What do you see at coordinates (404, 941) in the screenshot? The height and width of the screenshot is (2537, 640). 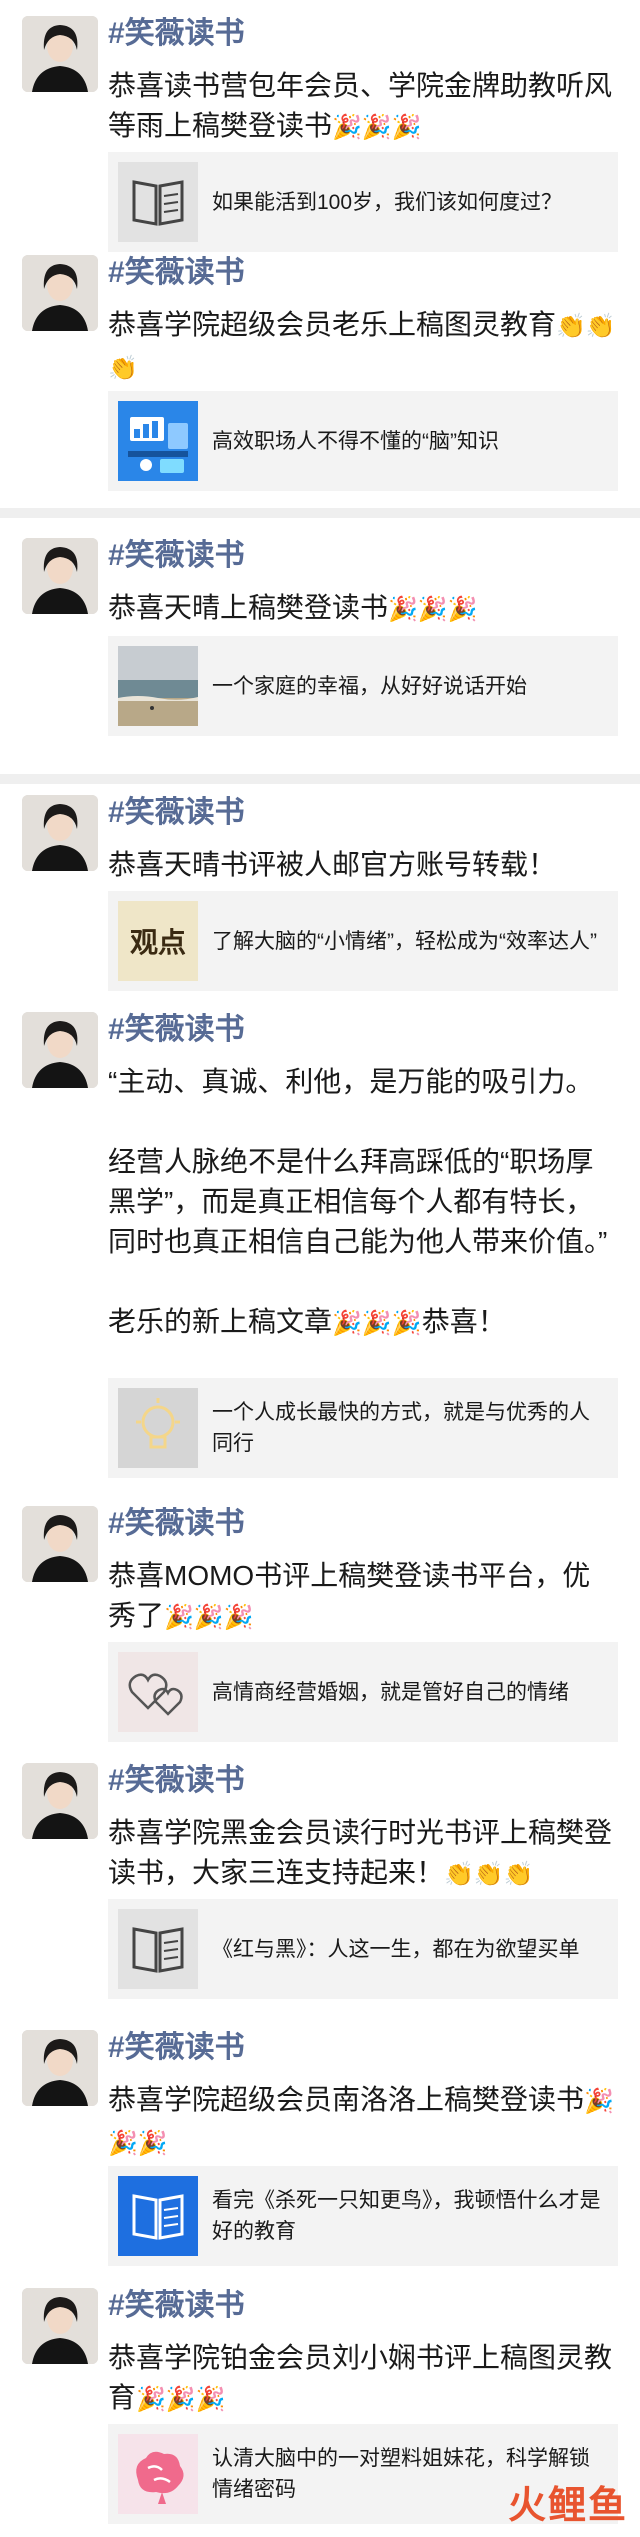 I see `article-title: 了解大脑的“小情绪”，轻松成为“效率达人”` at bounding box center [404, 941].